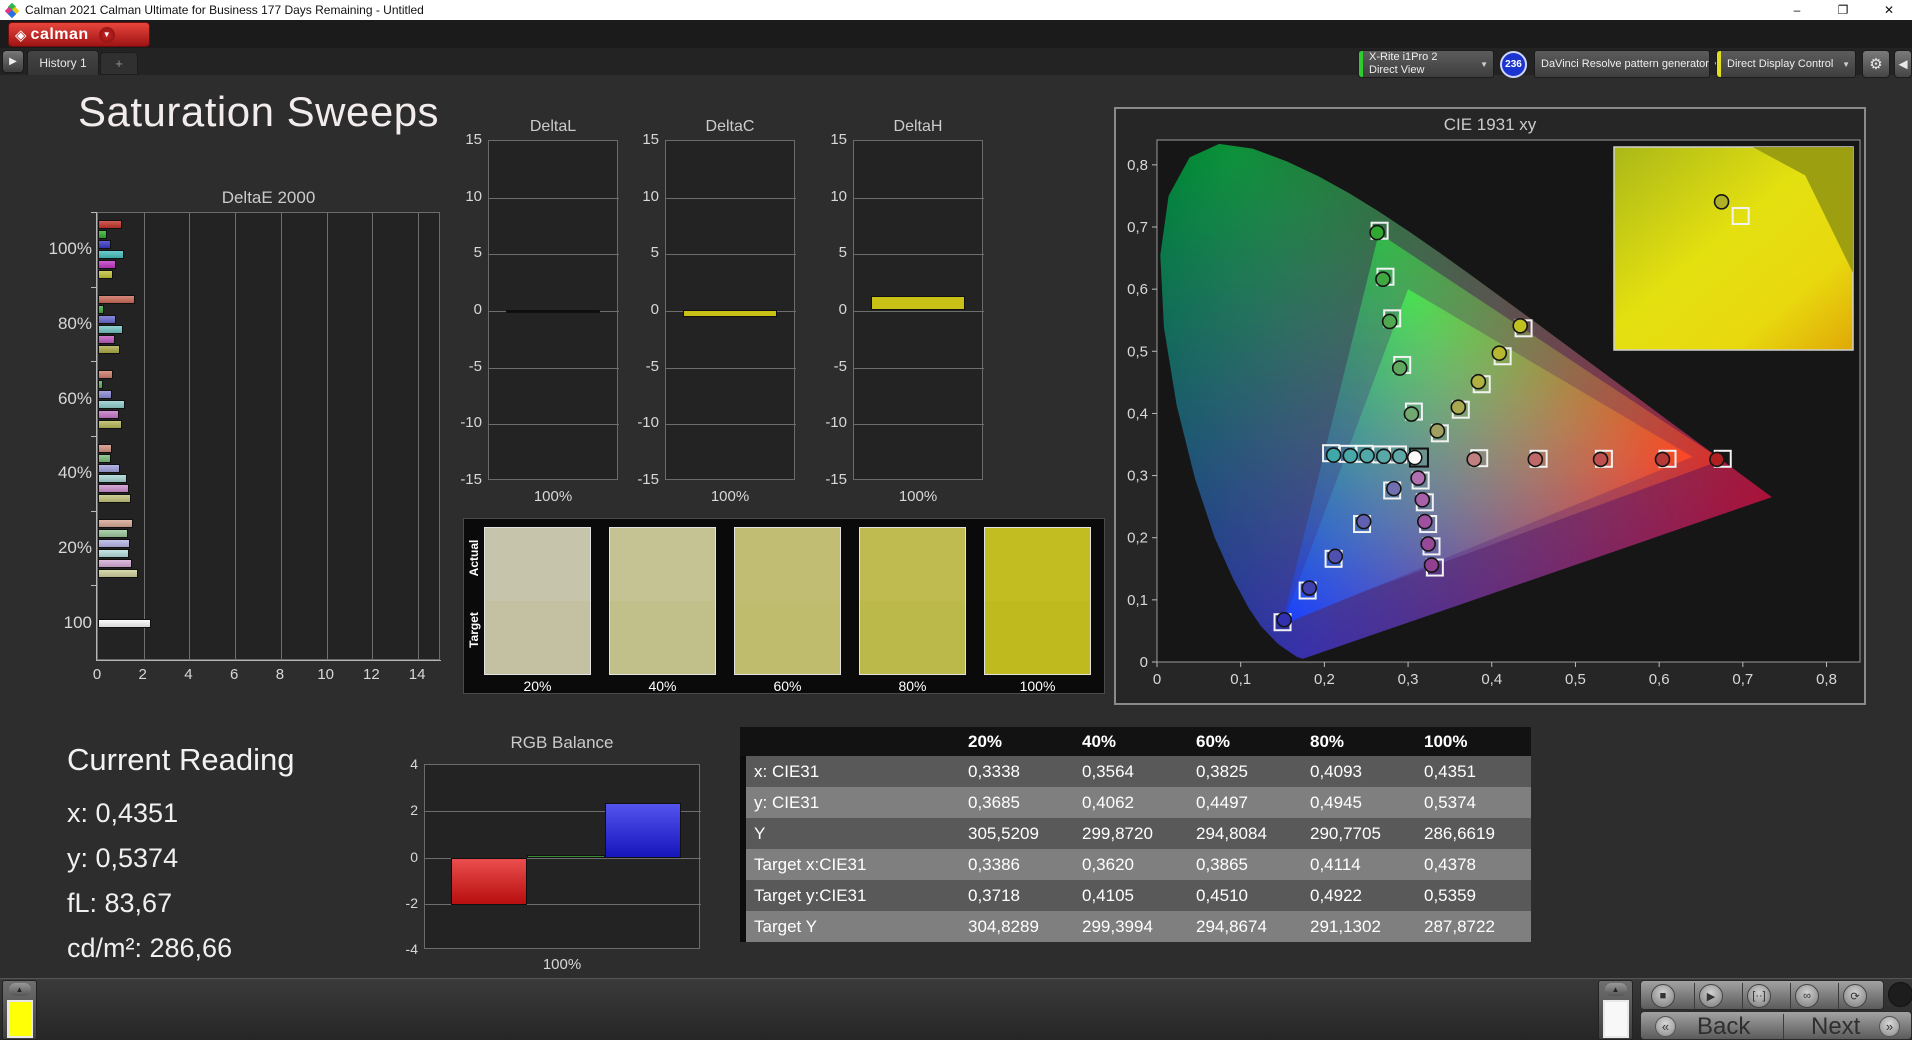  Describe the element at coordinates (1843, 10) in the screenshot. I see `restore-button: ❐` at that location.